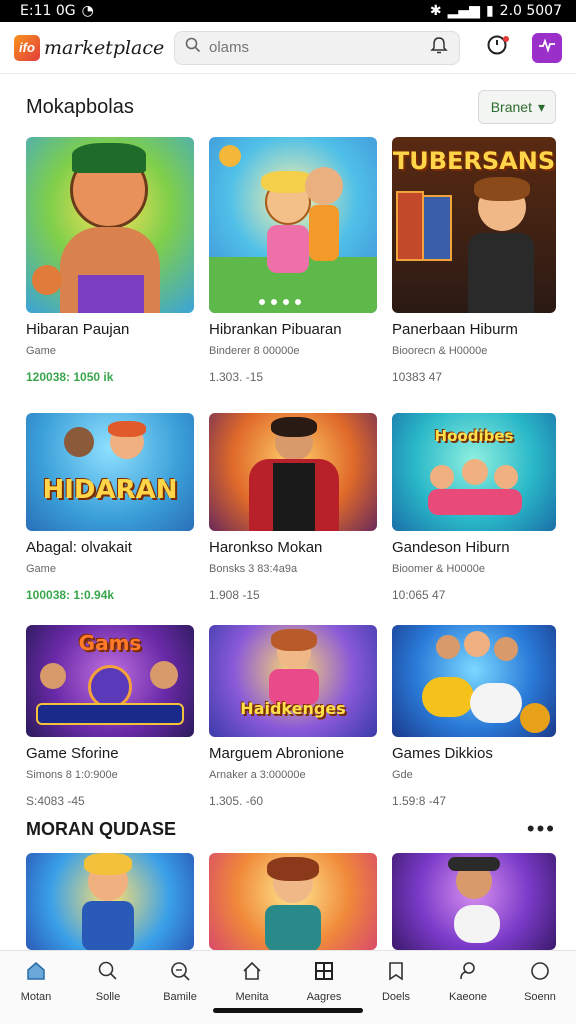 The image size is (576, 1024). I want to click on status-bar: E:11 0G ◔ ✱ ▂▄▆ ▮ 2.0 5007, so click(288, 11).